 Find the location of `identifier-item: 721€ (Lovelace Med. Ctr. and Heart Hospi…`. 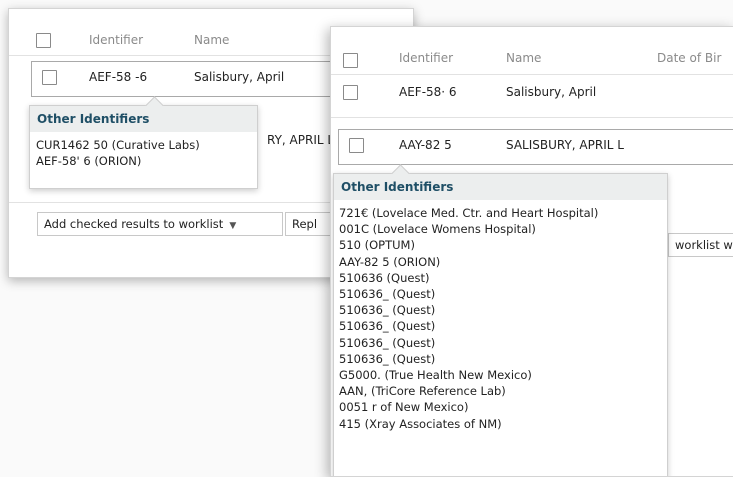

identifier-item: 721€ (Lovelace Med. Ctr. and Heart Hospi… is located at coordinates (469, 213).